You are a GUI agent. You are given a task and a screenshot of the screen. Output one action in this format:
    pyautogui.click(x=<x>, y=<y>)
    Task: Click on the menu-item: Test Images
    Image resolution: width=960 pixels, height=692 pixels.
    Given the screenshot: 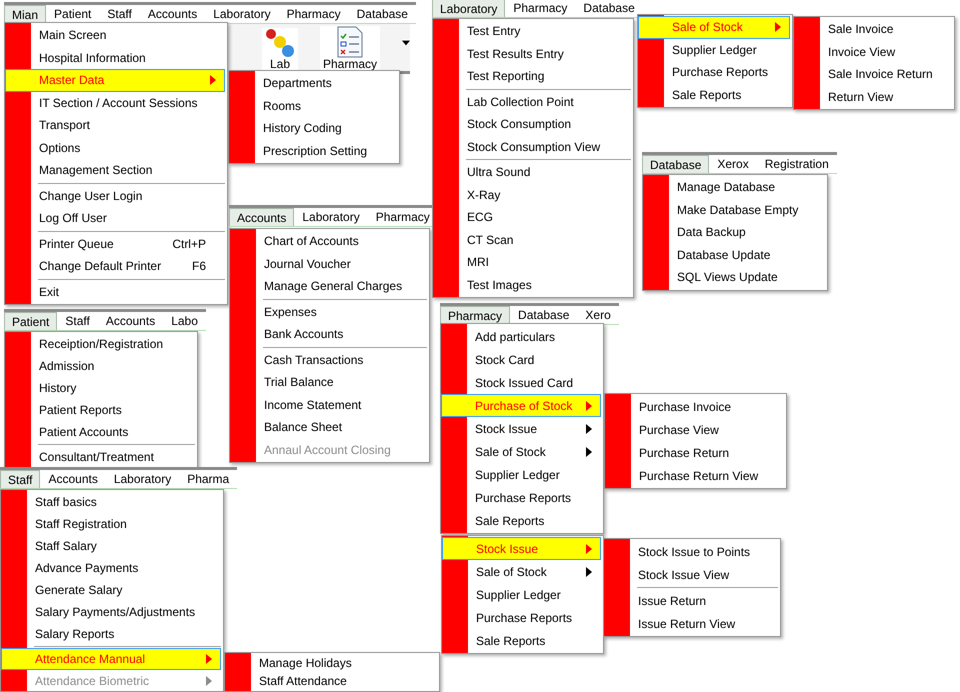 What is the action you would take?
    pyautogui.click(x=545, y=285)
    